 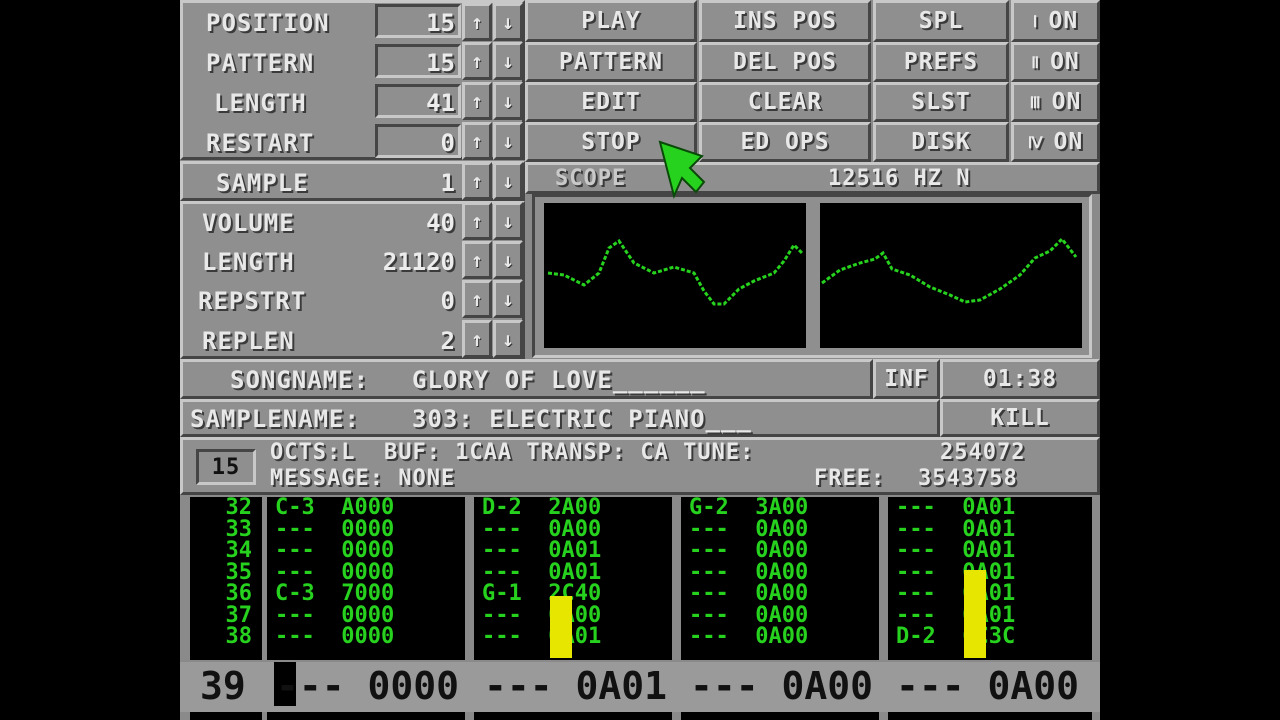 I want to click on pattern-value: 15, so click(x=440, y=63).